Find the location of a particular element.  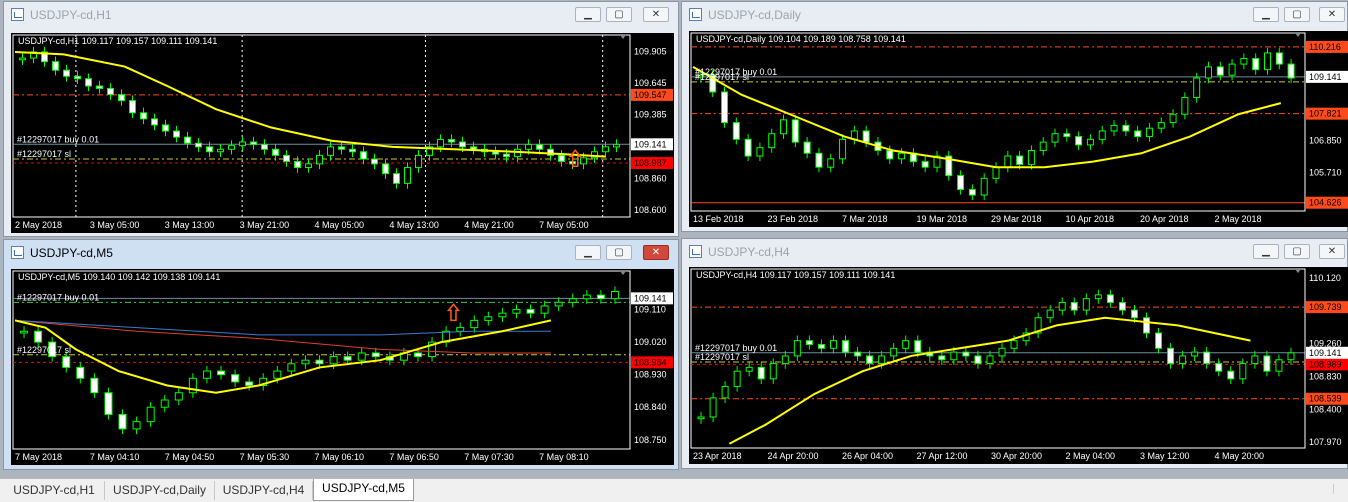

tab-scroll-right-icon is located at coordinates (1337, 489).